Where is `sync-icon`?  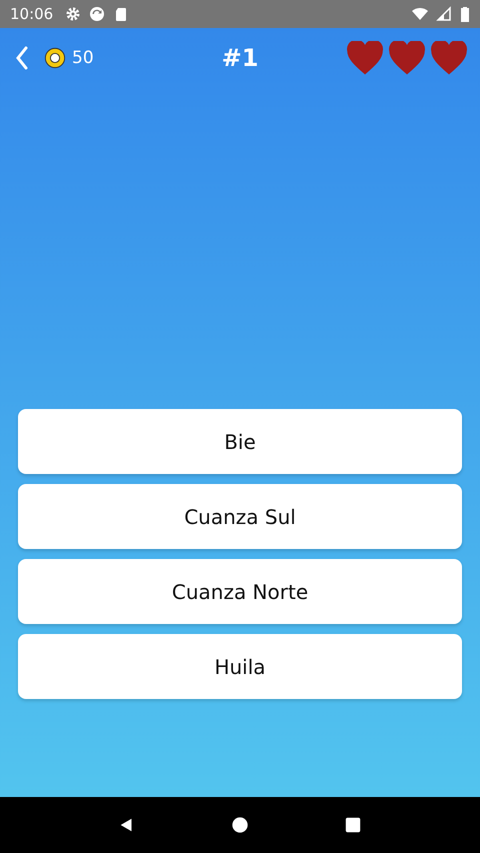
sync-icon is located at coordinates (97, 14).